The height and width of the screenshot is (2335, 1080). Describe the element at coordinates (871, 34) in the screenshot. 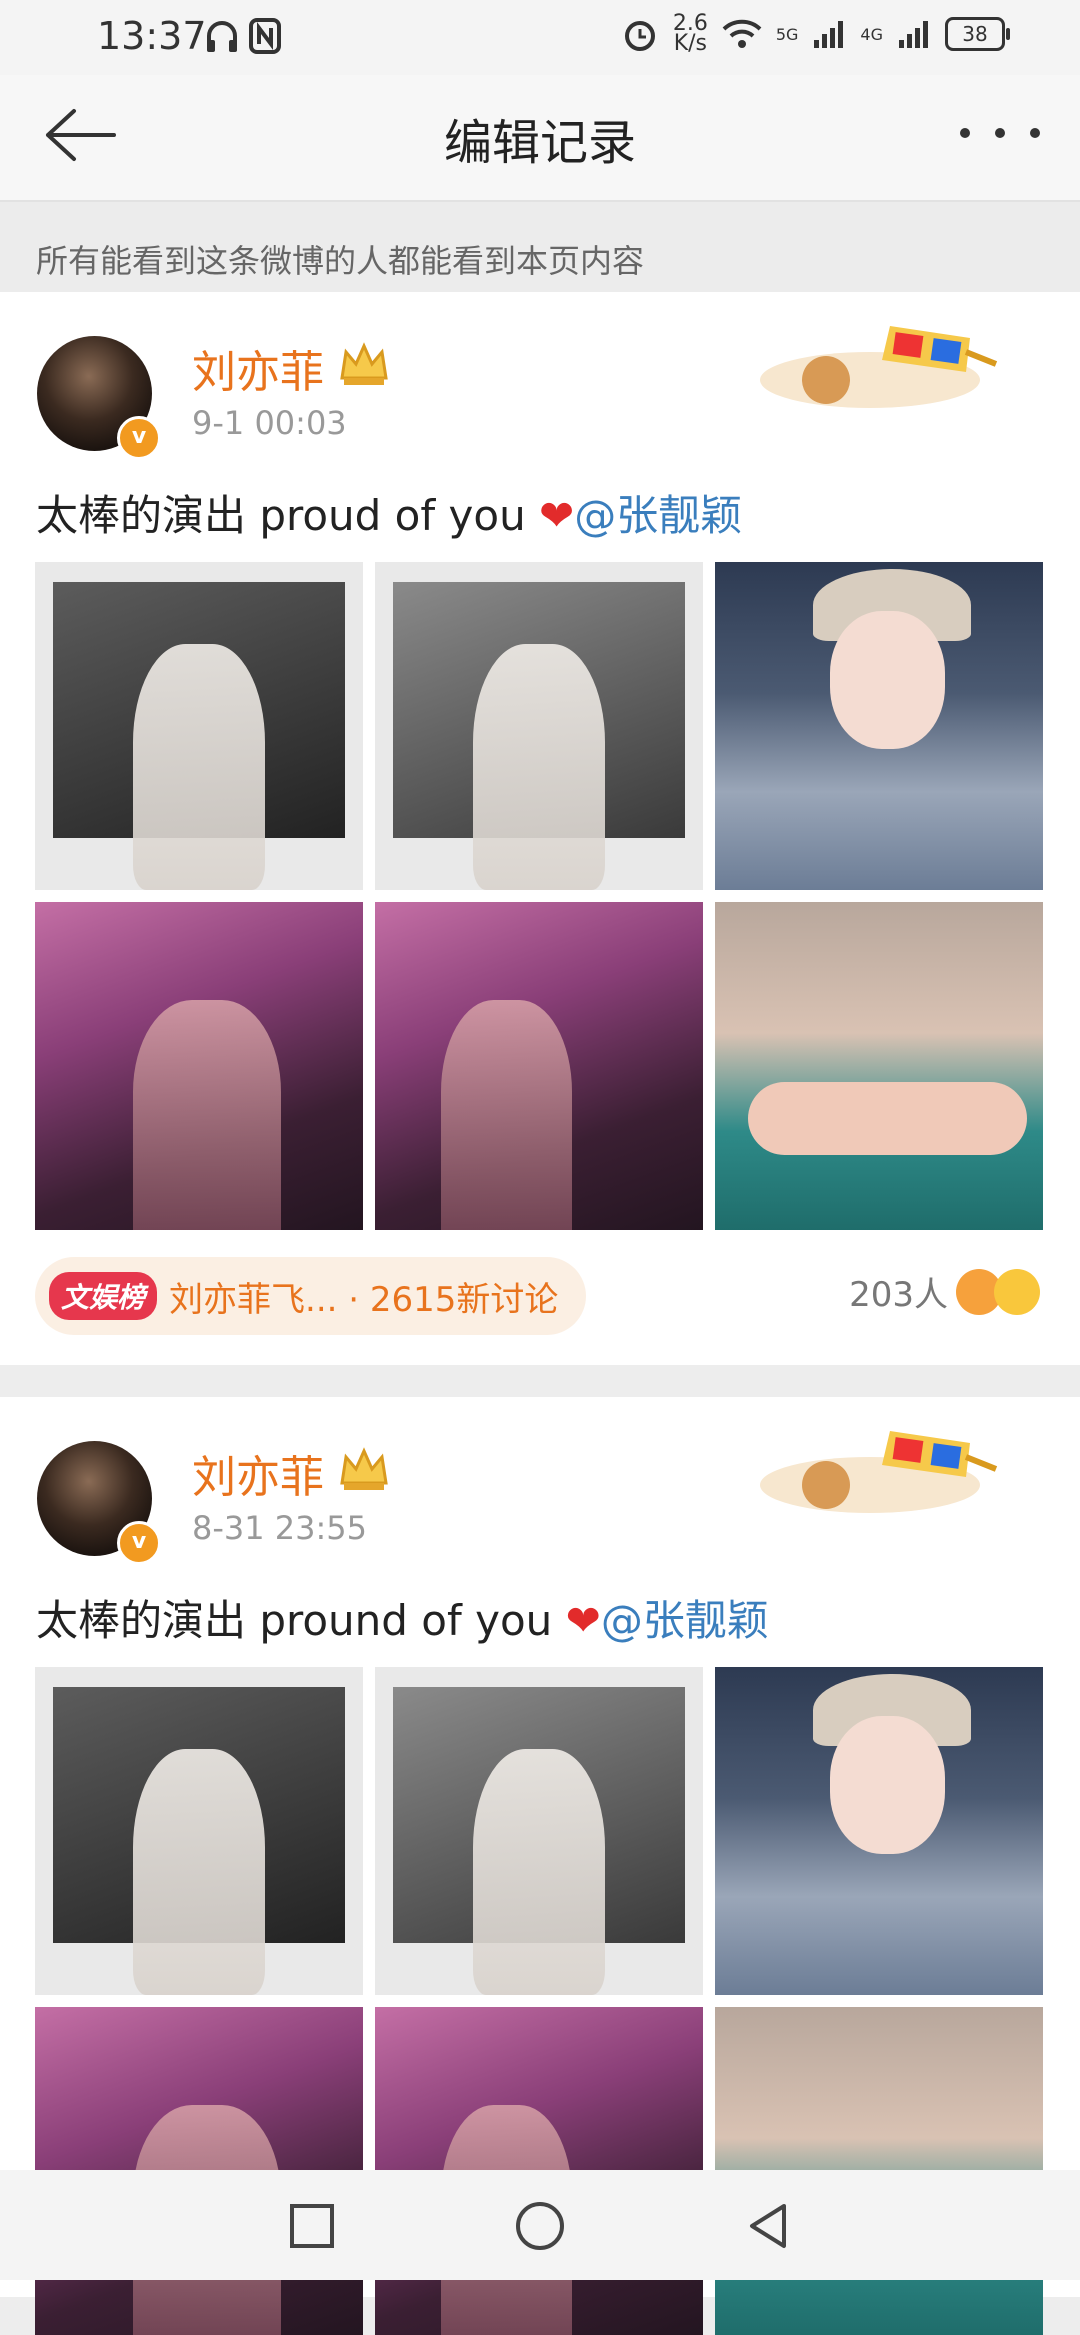

I see `signal-4g-label: 4G` at that location.